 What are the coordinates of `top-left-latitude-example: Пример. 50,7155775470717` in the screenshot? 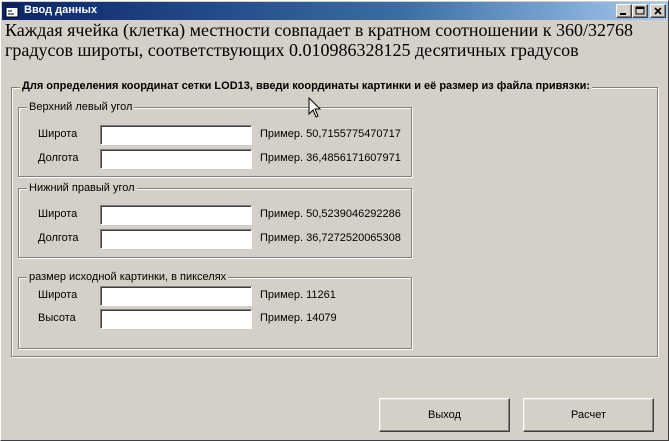 It's located at (330, 134).